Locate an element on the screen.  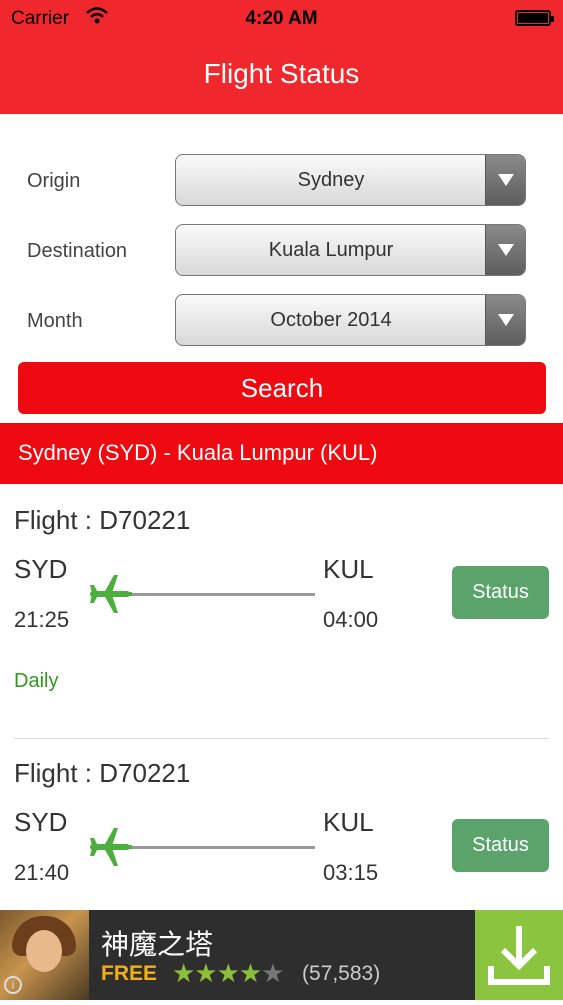
rating-stars-filled: ★★★★ is located at coordinates (217, 973).